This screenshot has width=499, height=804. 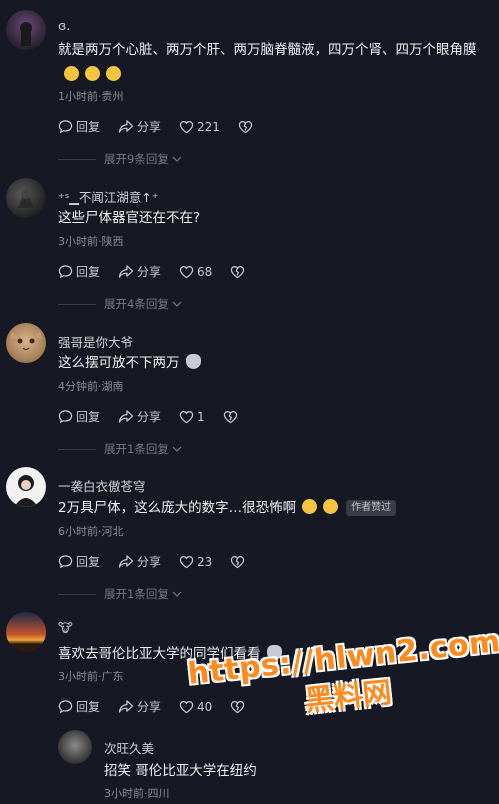 What do you see at coordinates (342, 677) in the screenshot?
I see `watermark: https://hlwn2.com 黑料网` at bounding box center [342, 677].